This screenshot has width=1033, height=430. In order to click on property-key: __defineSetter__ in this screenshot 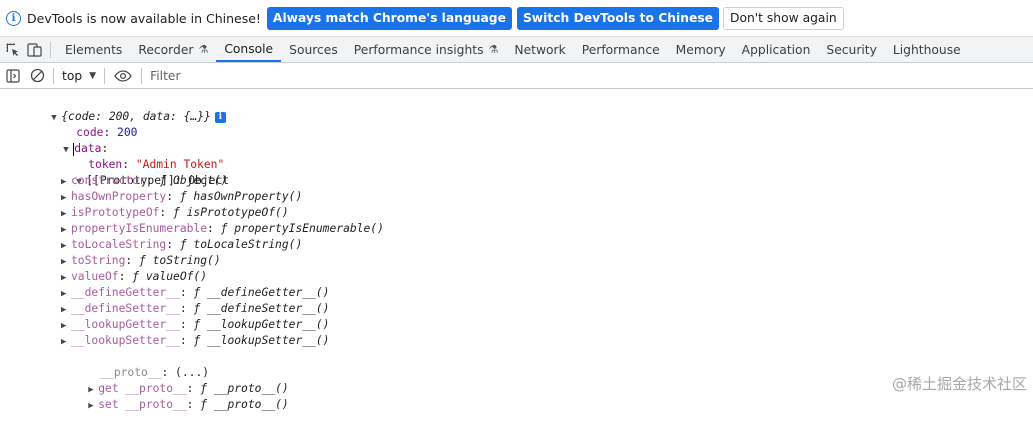, I will do `click(125, 308)`.